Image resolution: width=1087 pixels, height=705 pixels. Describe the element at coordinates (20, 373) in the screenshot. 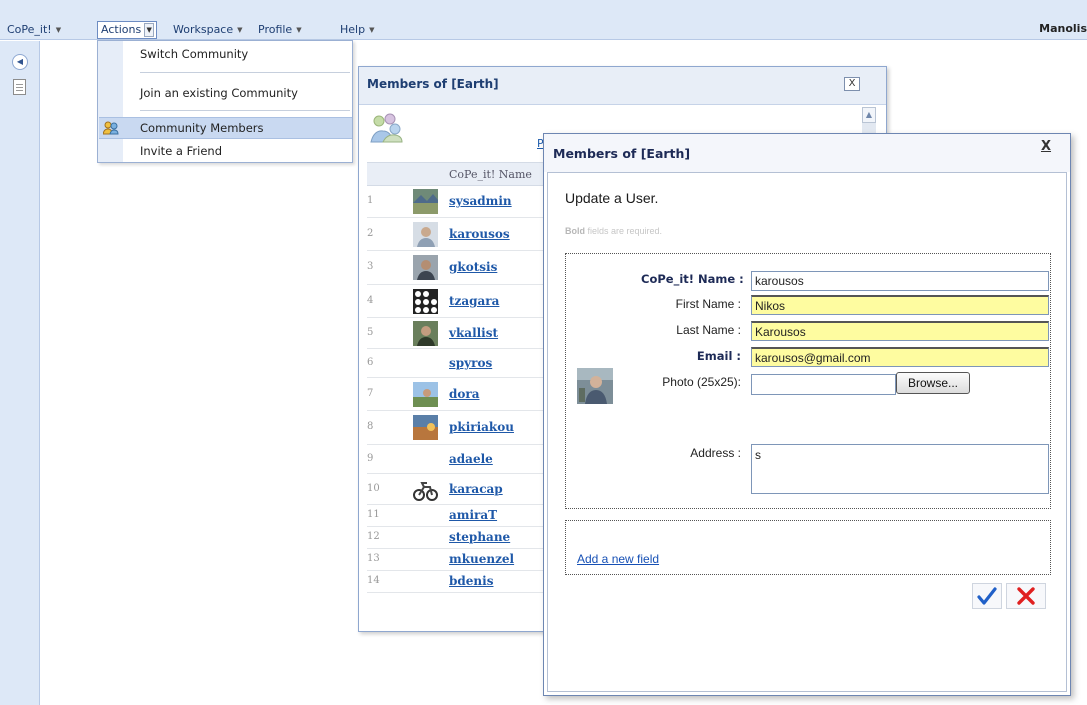

I see `left-rail: ◀` at that location.